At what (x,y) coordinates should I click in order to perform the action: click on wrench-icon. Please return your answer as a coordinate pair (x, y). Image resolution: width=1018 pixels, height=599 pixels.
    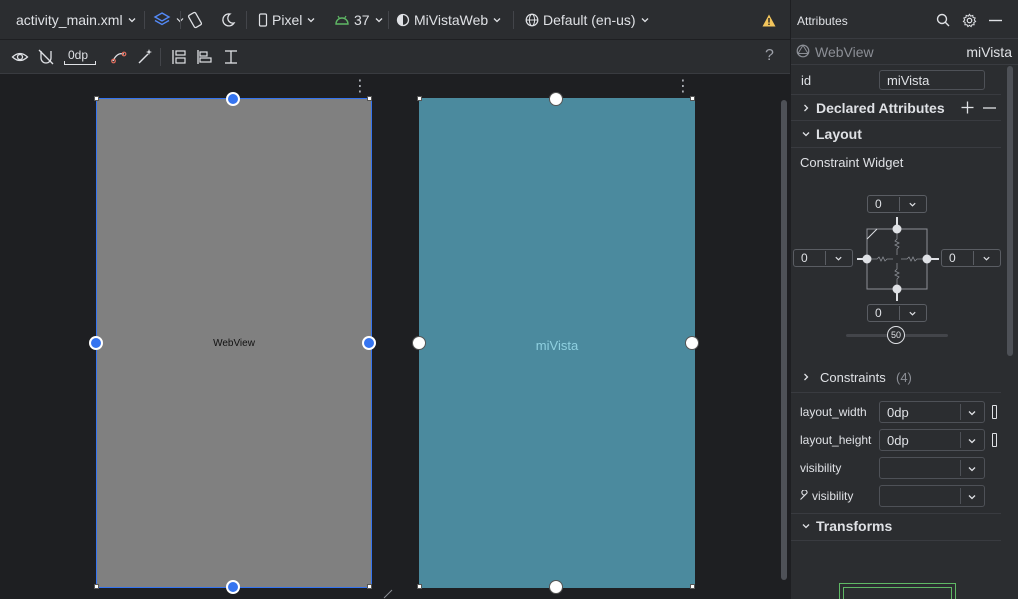
    Looking at the image, I should click on (804, 495).